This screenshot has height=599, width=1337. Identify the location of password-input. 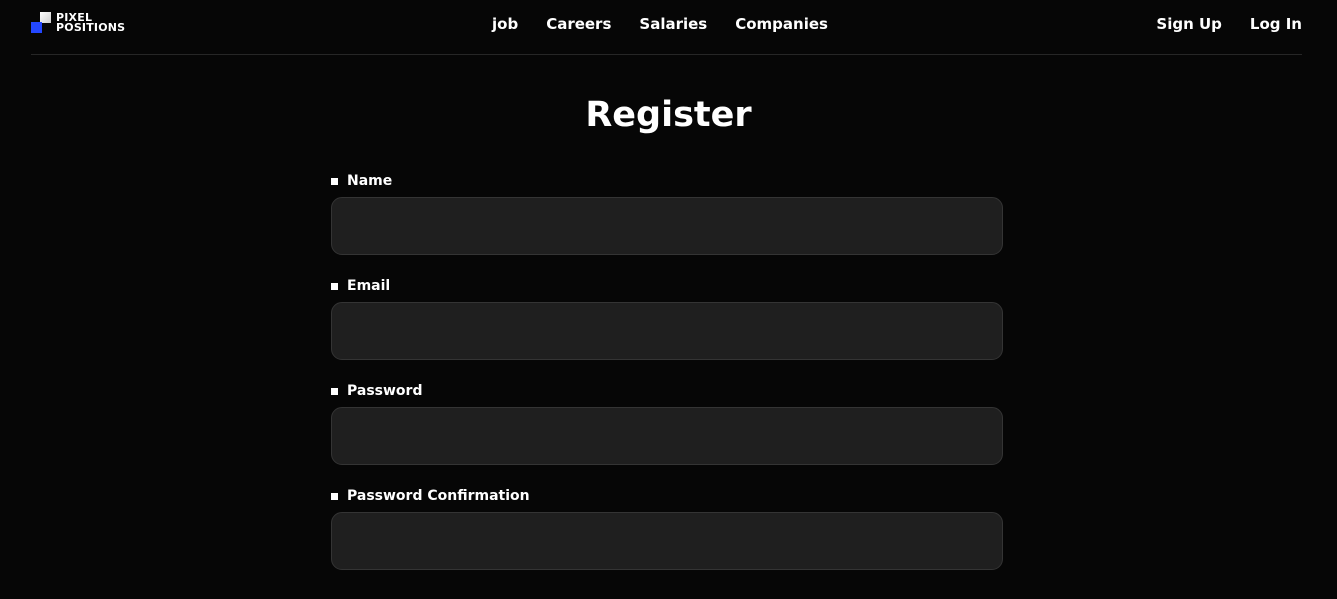
(667, 436).